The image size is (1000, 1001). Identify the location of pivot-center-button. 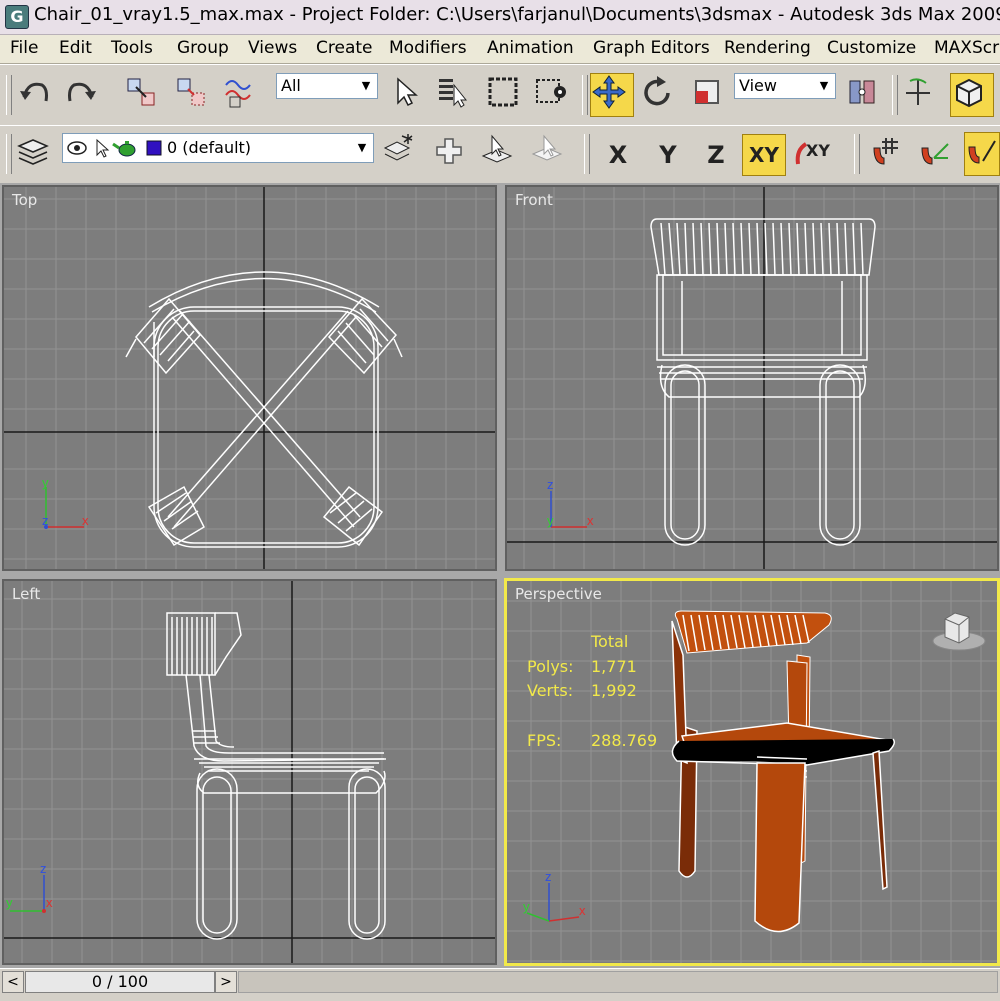
(865, 94).